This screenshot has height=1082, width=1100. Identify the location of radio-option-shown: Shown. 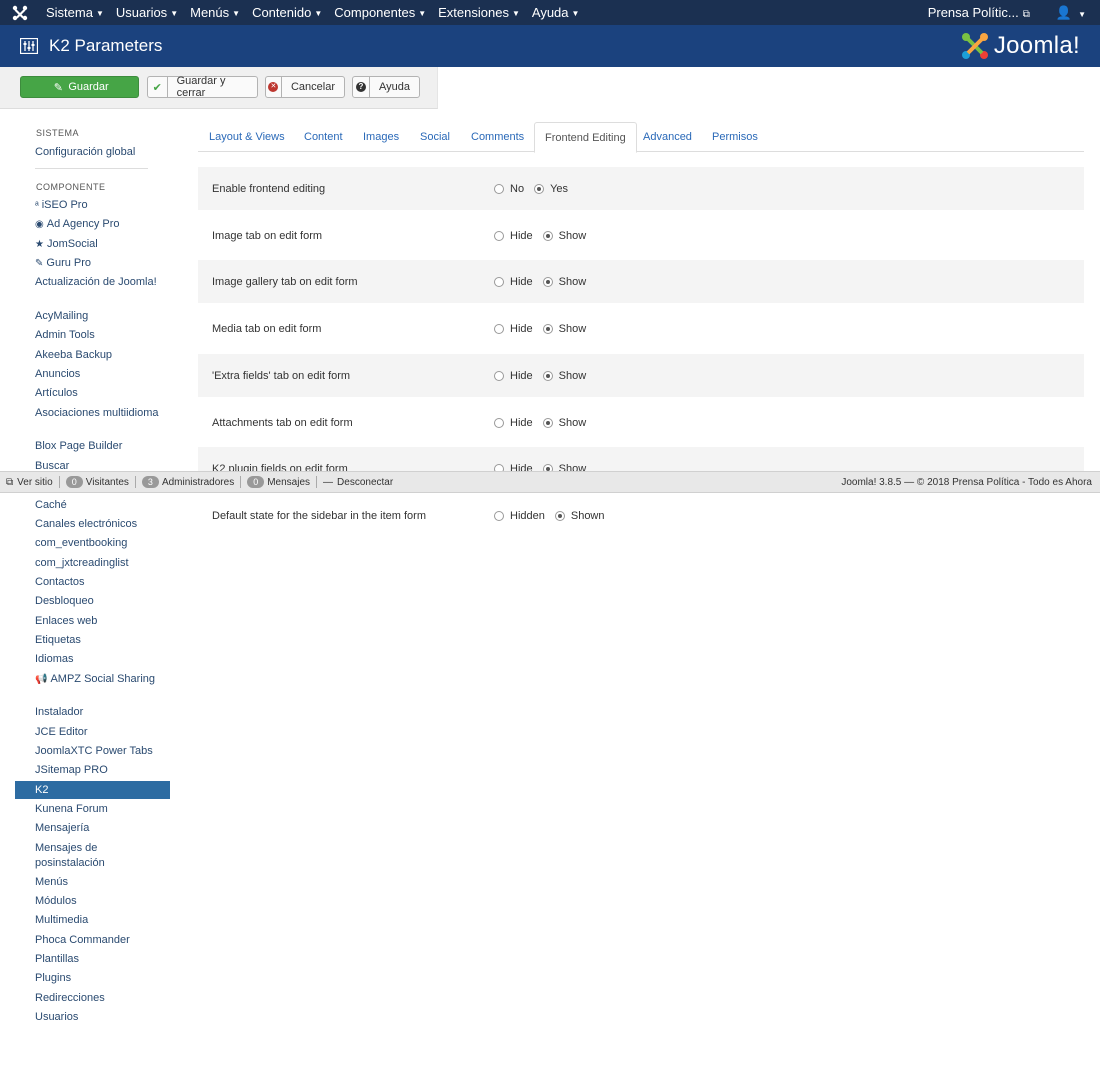
(579, 515).